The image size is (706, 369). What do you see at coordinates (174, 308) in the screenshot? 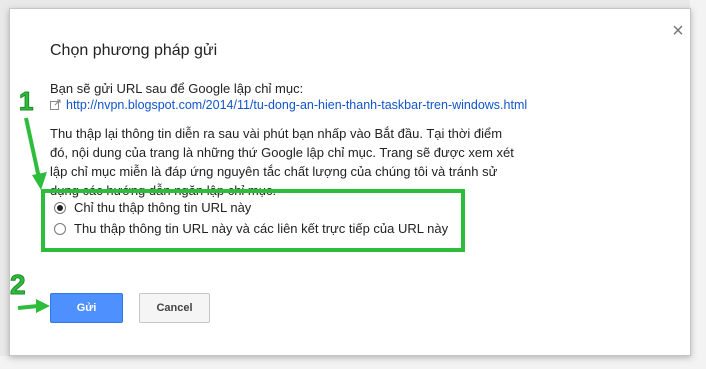
I see `cancel-button: Cancel` at bounding box center [174, 308].